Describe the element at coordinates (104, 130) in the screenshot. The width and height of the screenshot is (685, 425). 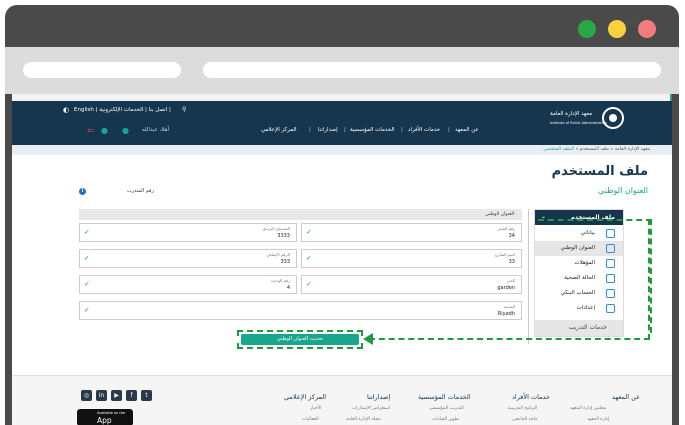
I see `bell-icon: ●` at that location.